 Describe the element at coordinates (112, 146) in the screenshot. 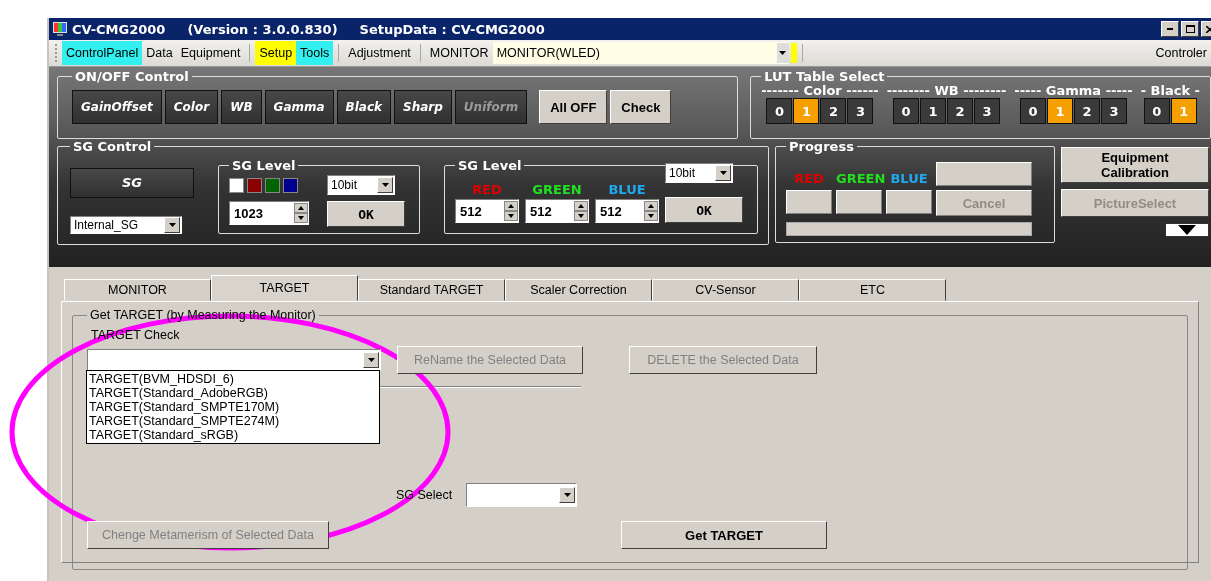

I see `group-title: SG Control` at that location.